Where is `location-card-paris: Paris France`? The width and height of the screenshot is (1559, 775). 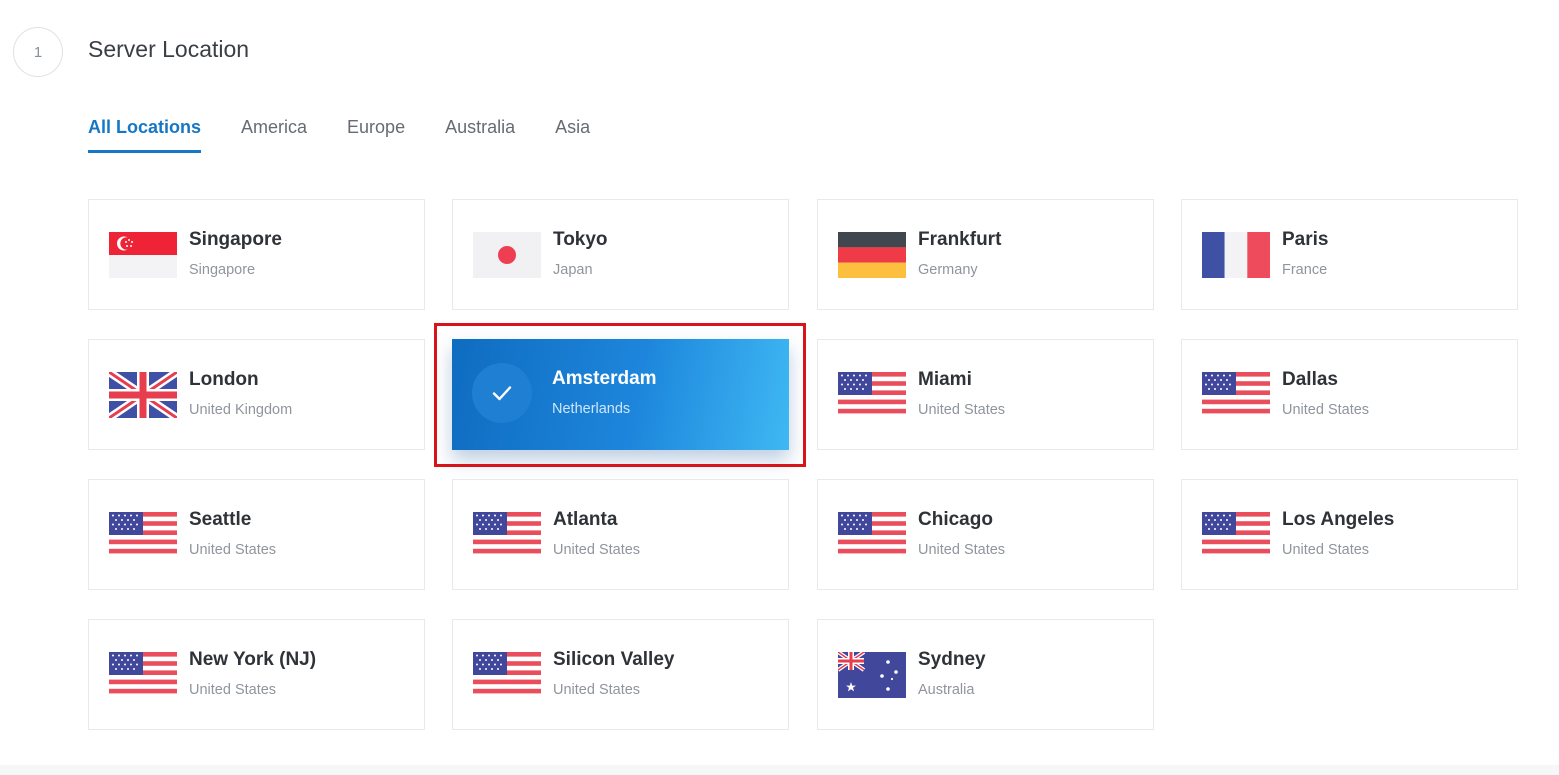 location-card-paris: Paris France is located at coordinates (1349, 254).